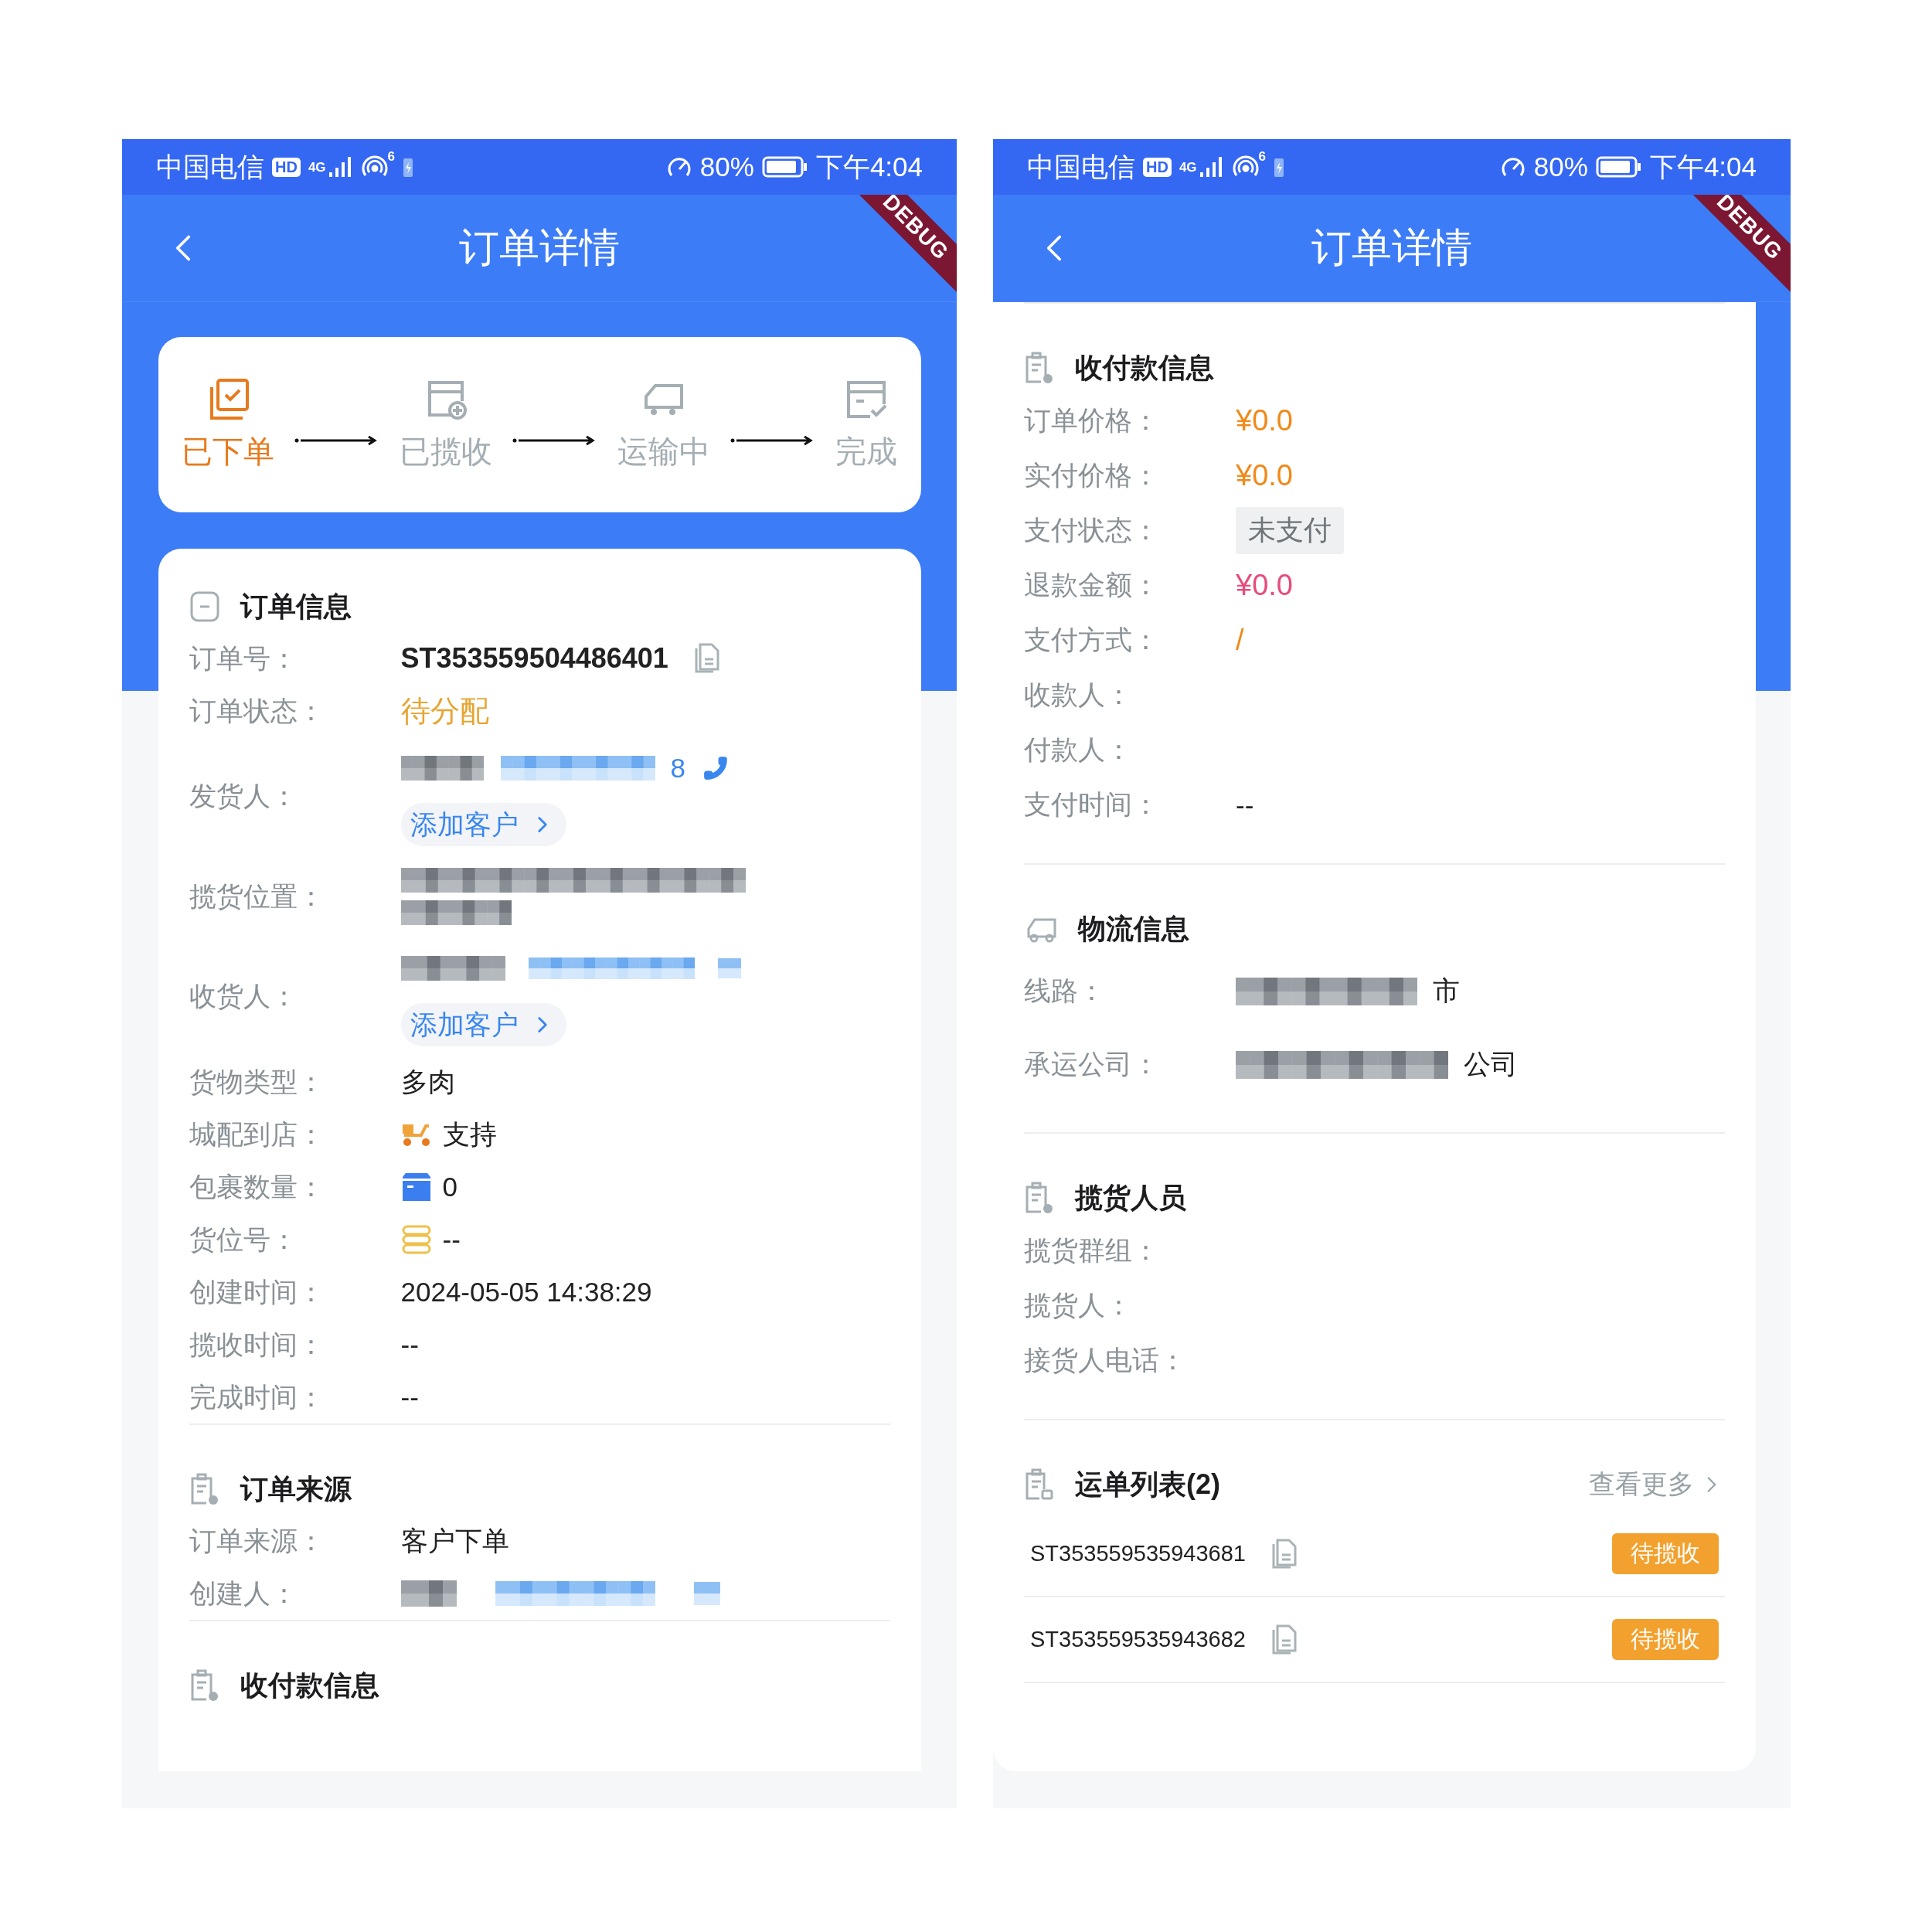 Image resolution: width=1932 pixels, height=1932 pixels. Describe the element at coordinates (1092, 1250) in the screenshot. I see `field-label: 揽货群组：` at that location.